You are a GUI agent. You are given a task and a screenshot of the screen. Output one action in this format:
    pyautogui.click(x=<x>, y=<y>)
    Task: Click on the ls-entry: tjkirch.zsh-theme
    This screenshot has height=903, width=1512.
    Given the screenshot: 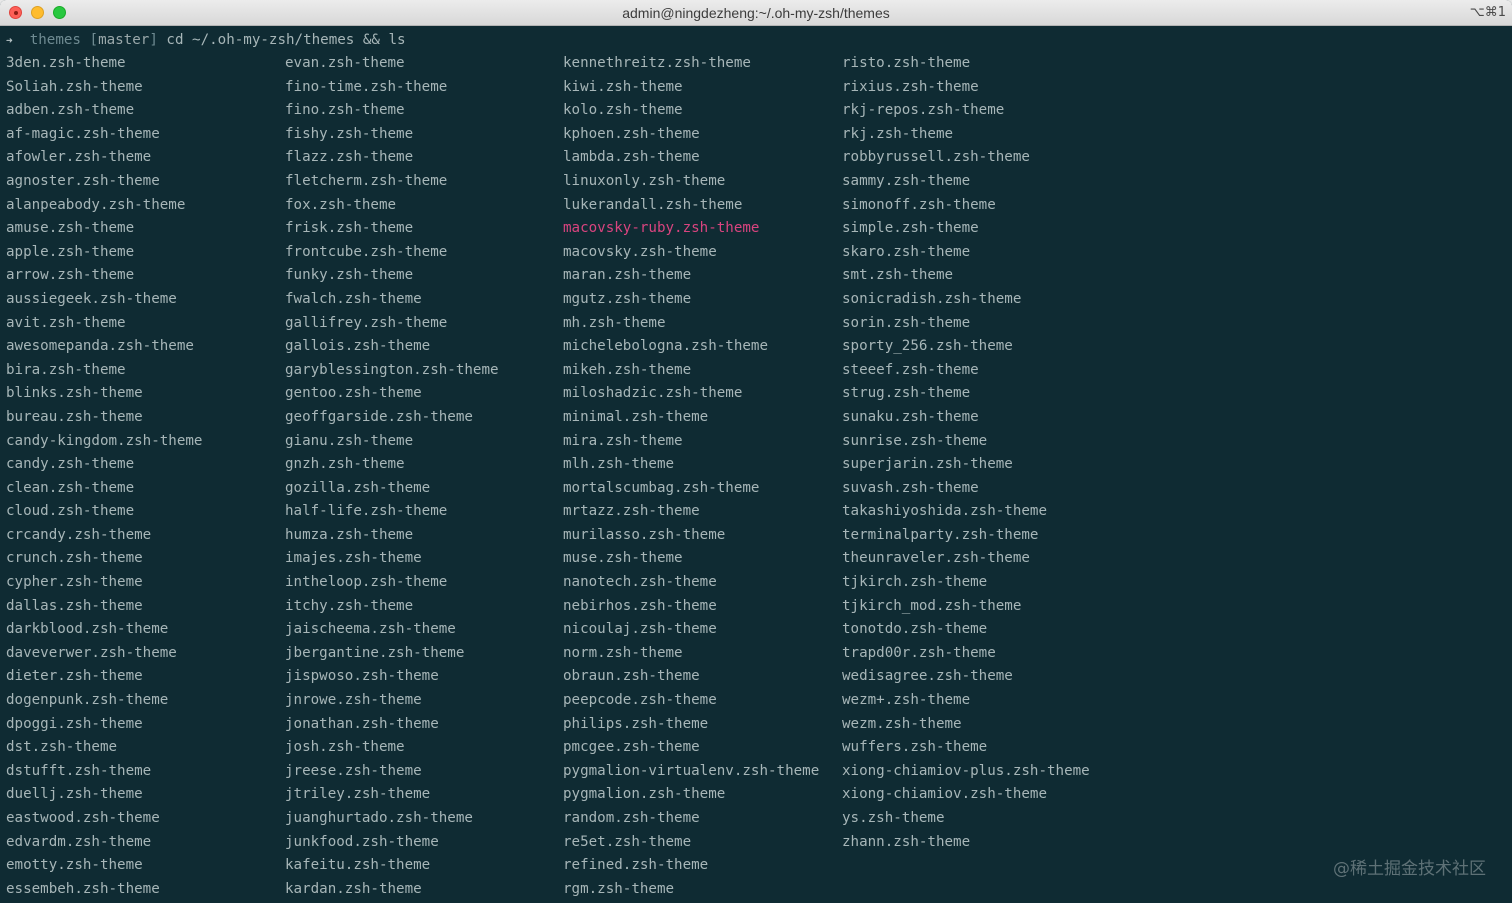 What is the action you would take?
    pyautogui.click(x=915, y=582)
    